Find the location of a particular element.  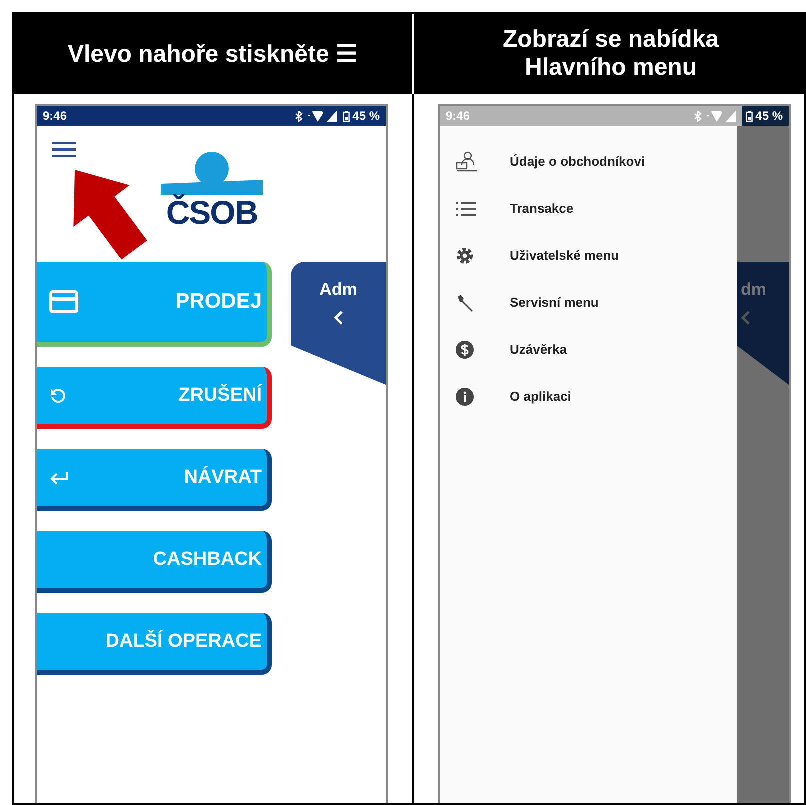

menu-item: Údaje o obchodníkovi is located at coordinates (588, 161).